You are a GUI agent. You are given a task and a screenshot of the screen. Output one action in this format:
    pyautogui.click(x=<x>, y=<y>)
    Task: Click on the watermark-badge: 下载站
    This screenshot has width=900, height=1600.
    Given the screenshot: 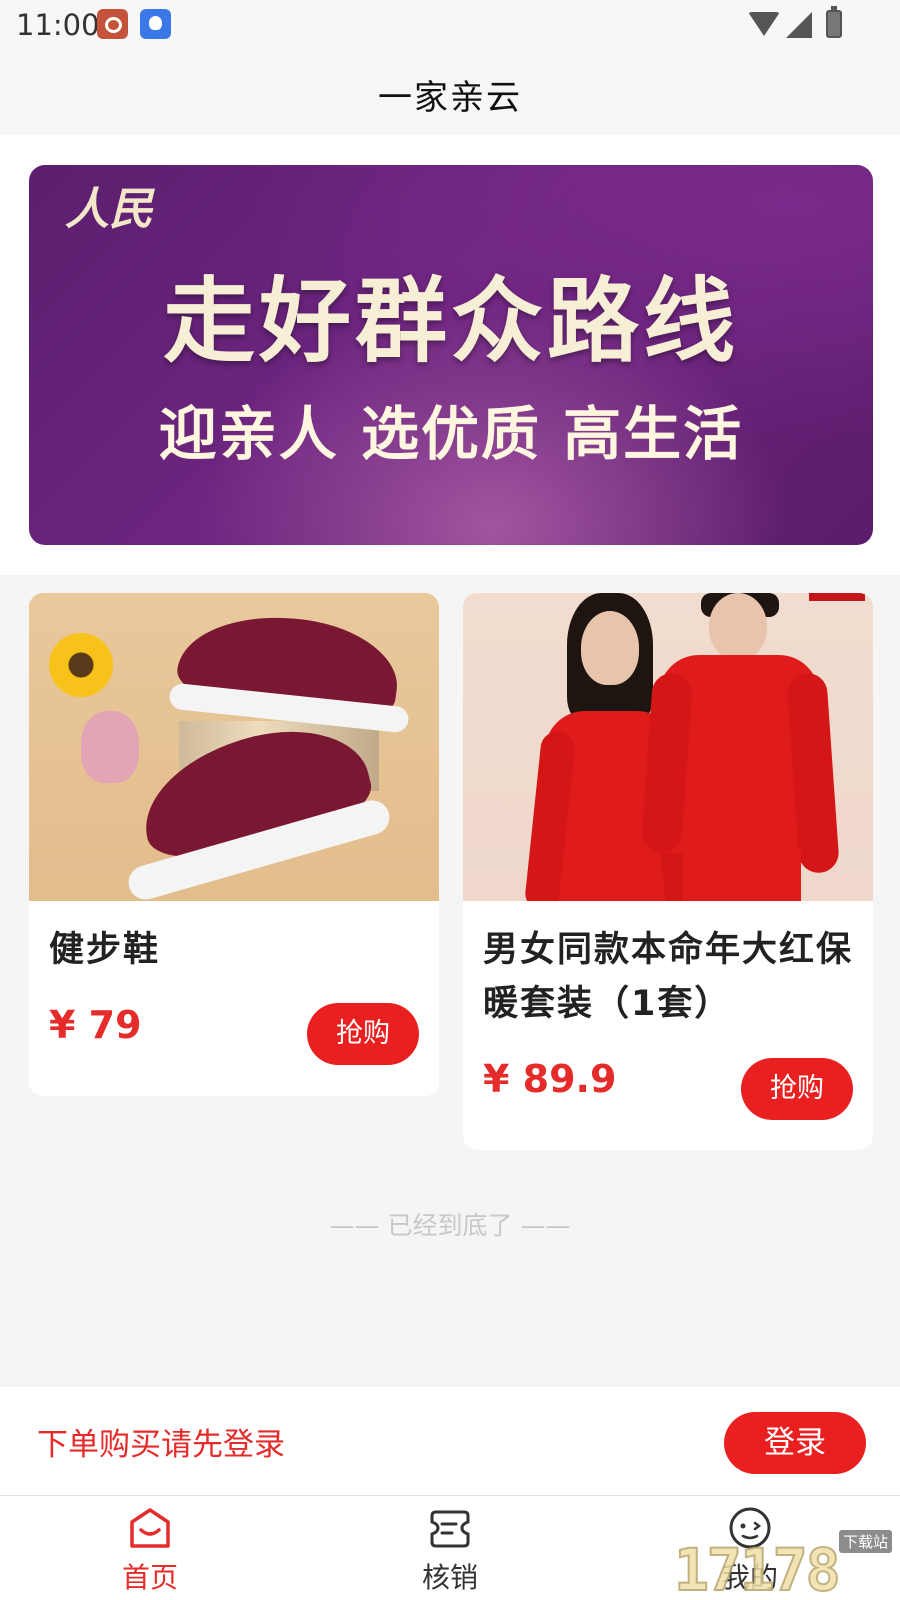 What is the action you would take?
    pyautogui.click(x=865, y=1541)
    